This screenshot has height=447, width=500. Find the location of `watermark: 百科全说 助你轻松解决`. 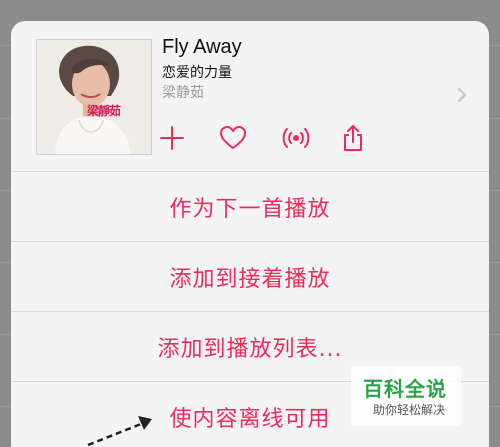

watermark: 百科全说 助你轻松解决 is located at coordinates (406, 396).